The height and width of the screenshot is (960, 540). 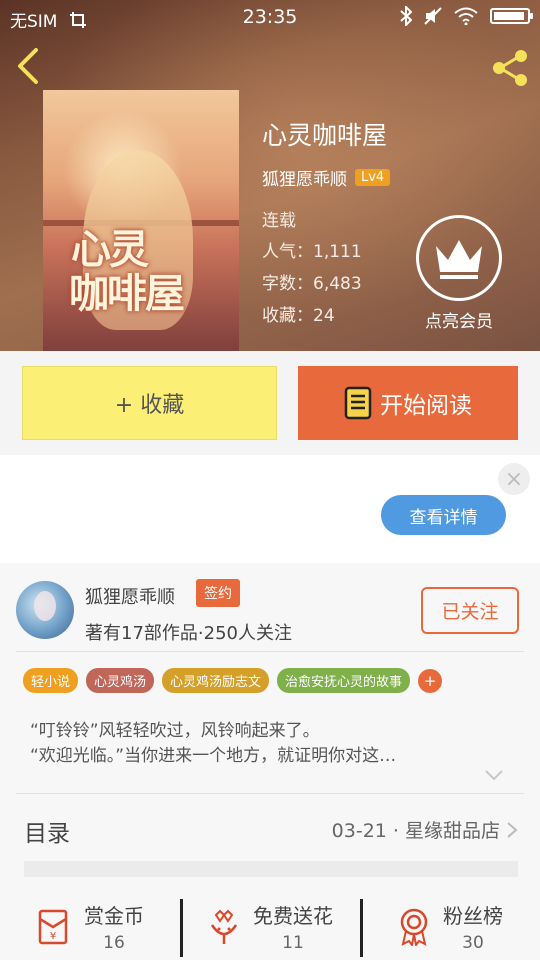 I want to click on stat-label: 赏金币, so click(x=114, y=916).